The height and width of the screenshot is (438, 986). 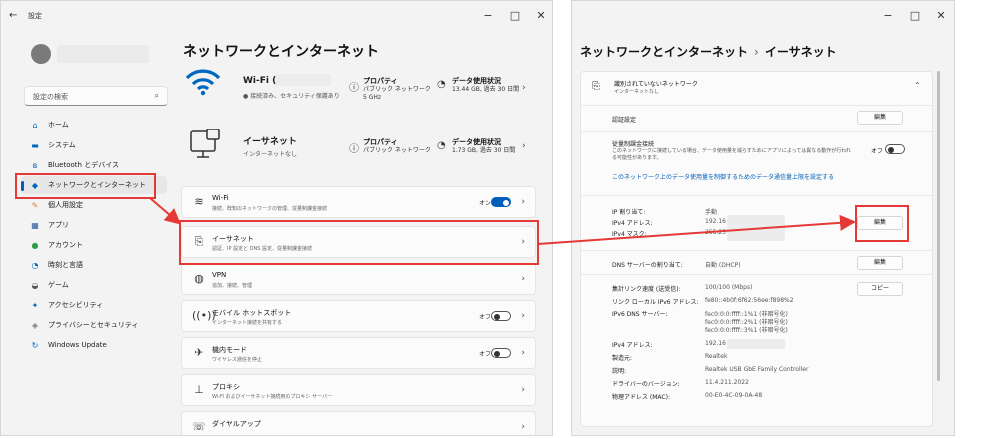 What do you see at coordinates (165, 211) in the screenshot?
I see `arrow-nav-to-card` at bounding box center [165, 211].